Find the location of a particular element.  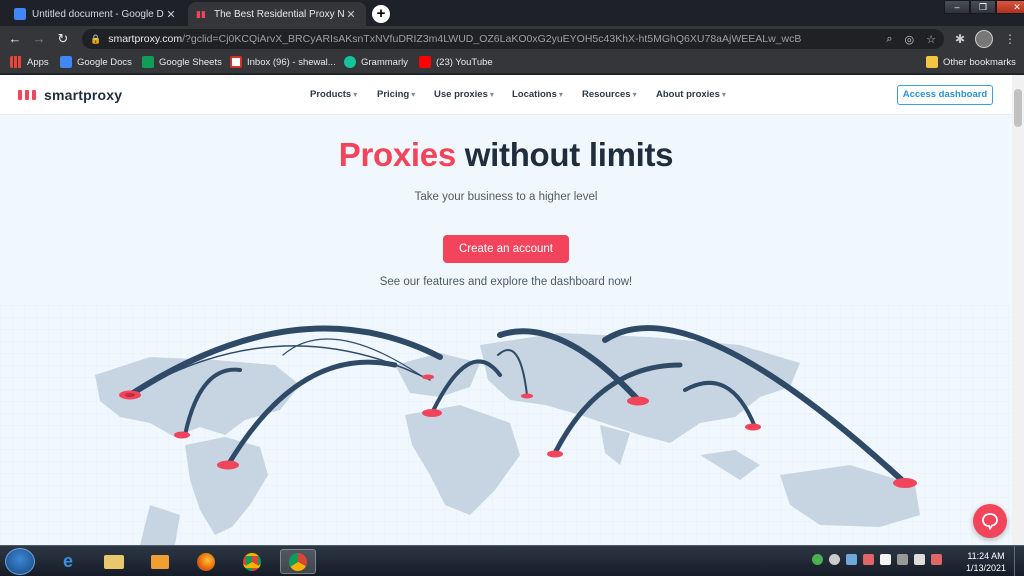

taskbar-clock: 11:24 AM 1/13/2021 is located at coordinates (986, 562).